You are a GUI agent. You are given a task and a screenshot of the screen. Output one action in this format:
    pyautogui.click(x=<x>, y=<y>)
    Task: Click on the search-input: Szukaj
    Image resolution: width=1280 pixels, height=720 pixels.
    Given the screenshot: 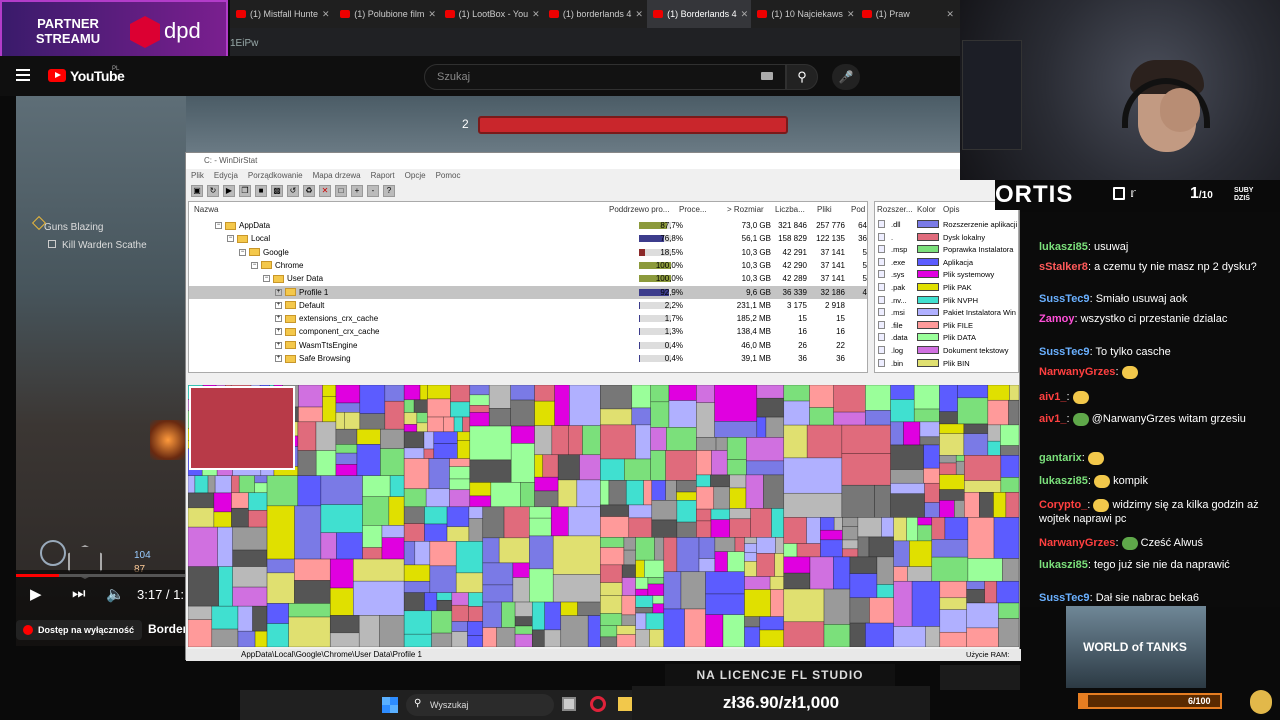 What is the action you would take?
    pyautogui.click(x=605, y=77)
    